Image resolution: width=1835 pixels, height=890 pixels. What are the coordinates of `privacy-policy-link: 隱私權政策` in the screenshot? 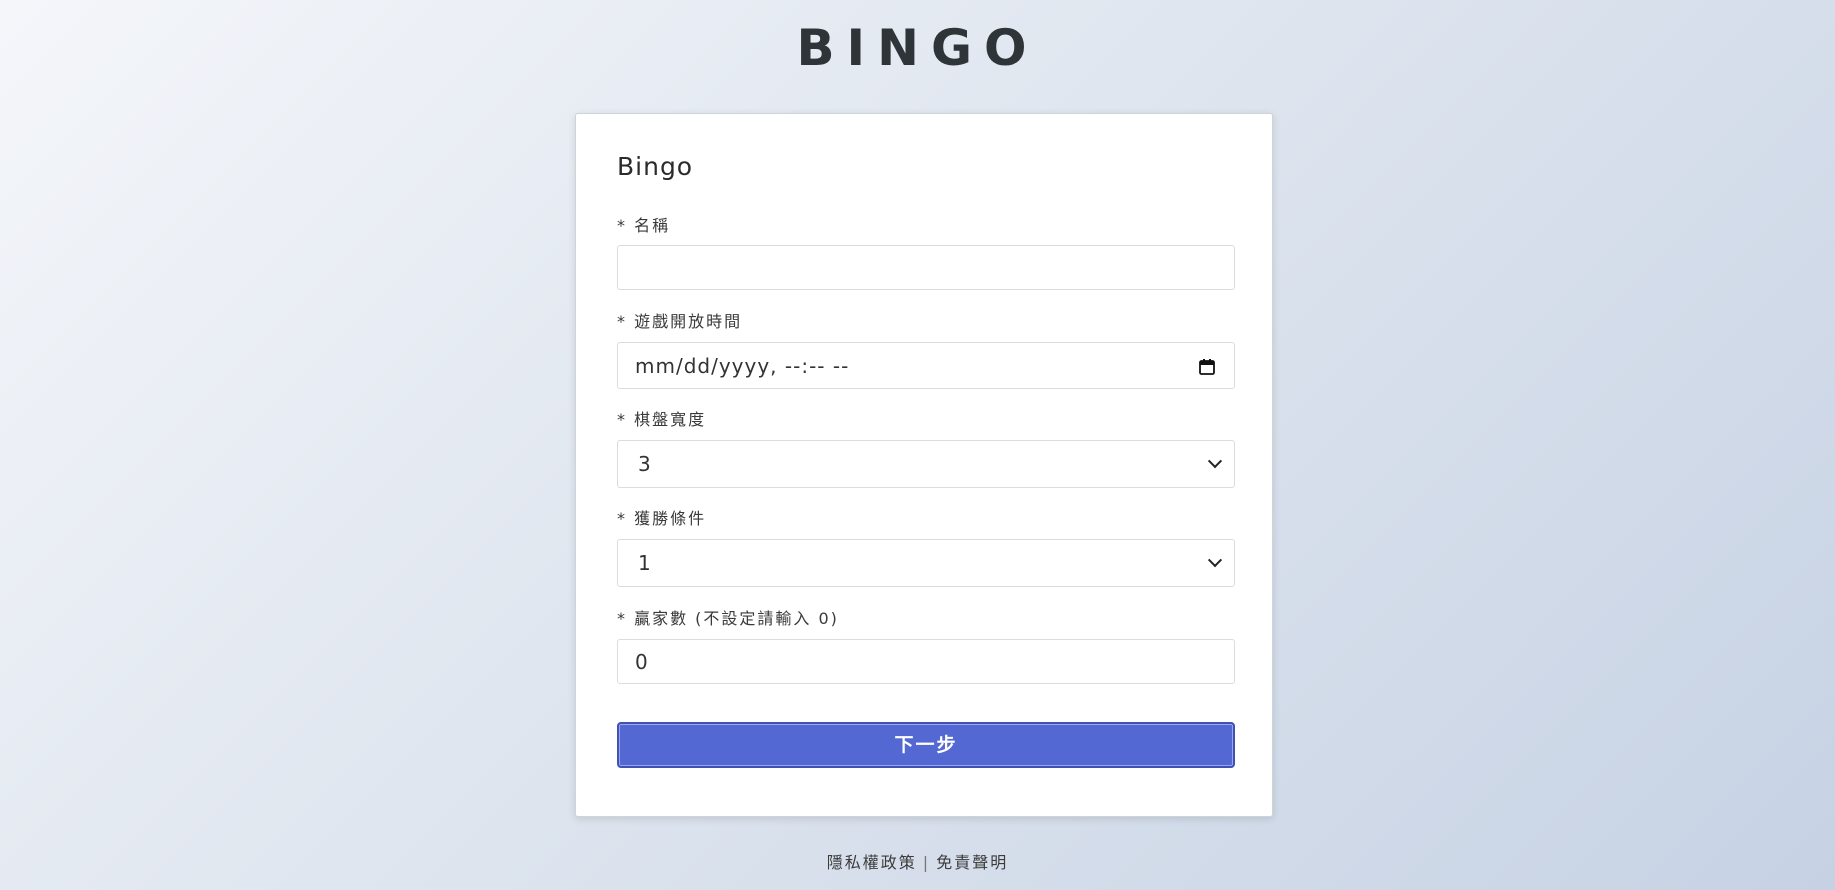 It's located at (872, 862).